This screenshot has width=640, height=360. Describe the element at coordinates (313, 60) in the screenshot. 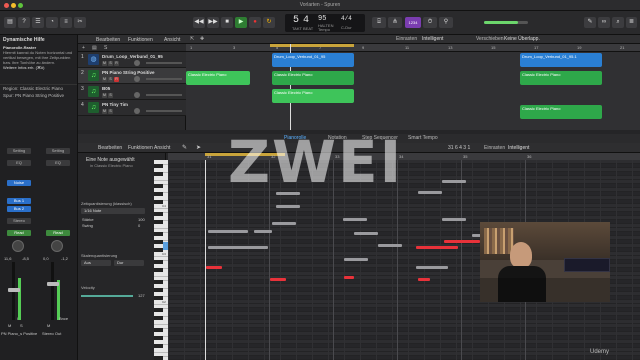

I see `audio-region: Drum_Loop_Verbund_01_95` at that location.